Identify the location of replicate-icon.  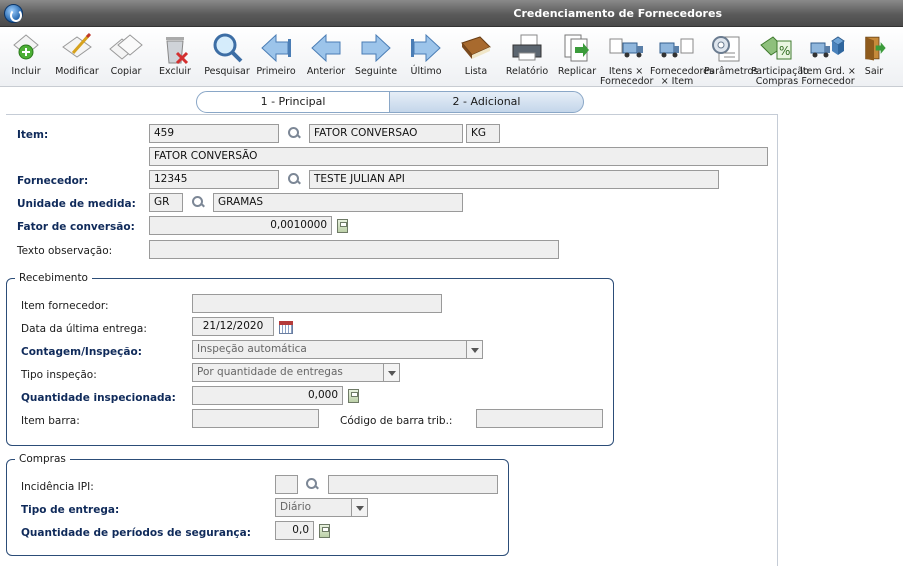
(576, 48).